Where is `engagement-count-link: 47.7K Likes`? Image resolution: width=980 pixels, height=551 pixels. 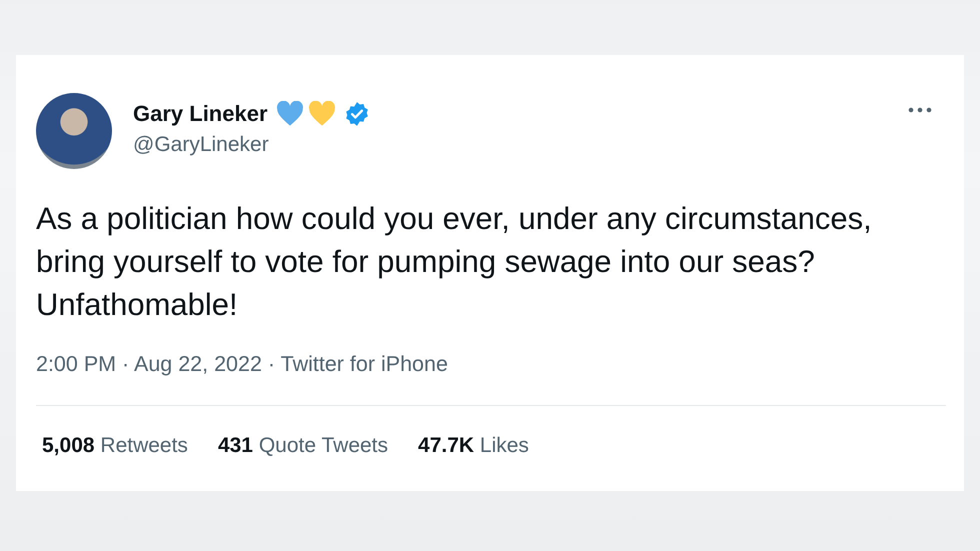 engagement-count-link: 47.7K Likes is located at coordinates (473, 446).